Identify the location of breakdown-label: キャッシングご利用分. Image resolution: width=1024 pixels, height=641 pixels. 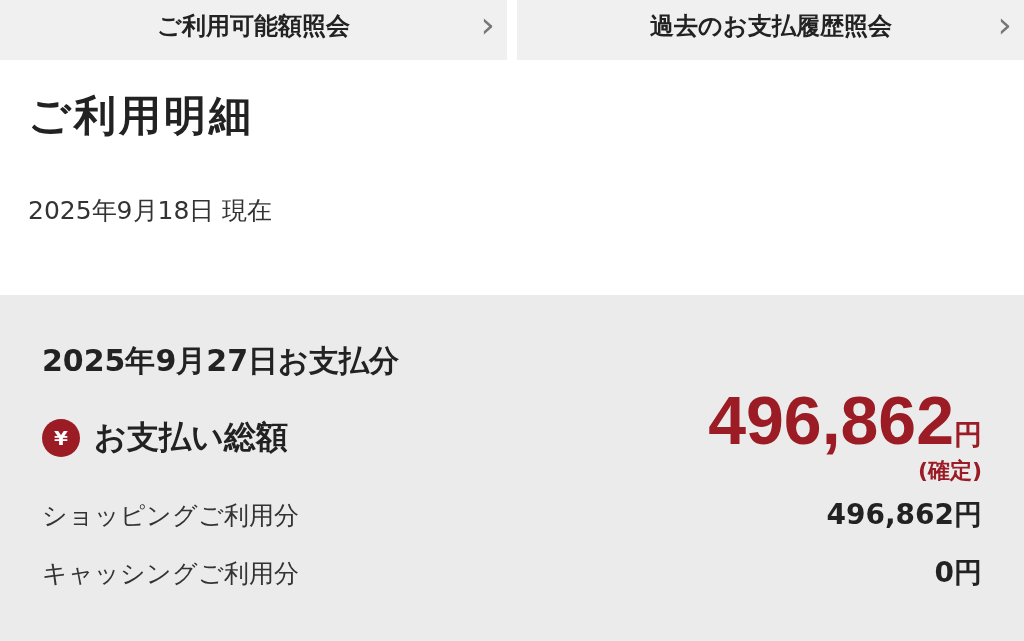
(170, 573).